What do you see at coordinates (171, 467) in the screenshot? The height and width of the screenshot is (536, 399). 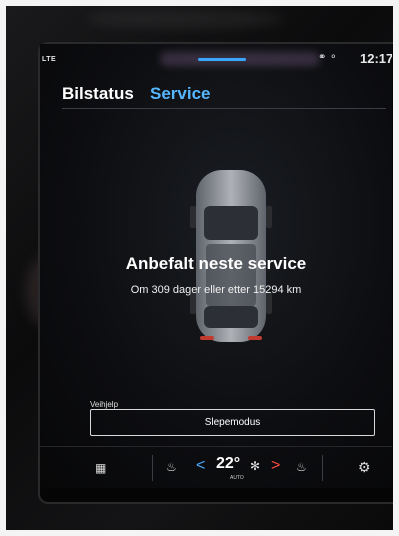 I see `heated-seat-left-icon: ♨` at bounding box center [171, 467].